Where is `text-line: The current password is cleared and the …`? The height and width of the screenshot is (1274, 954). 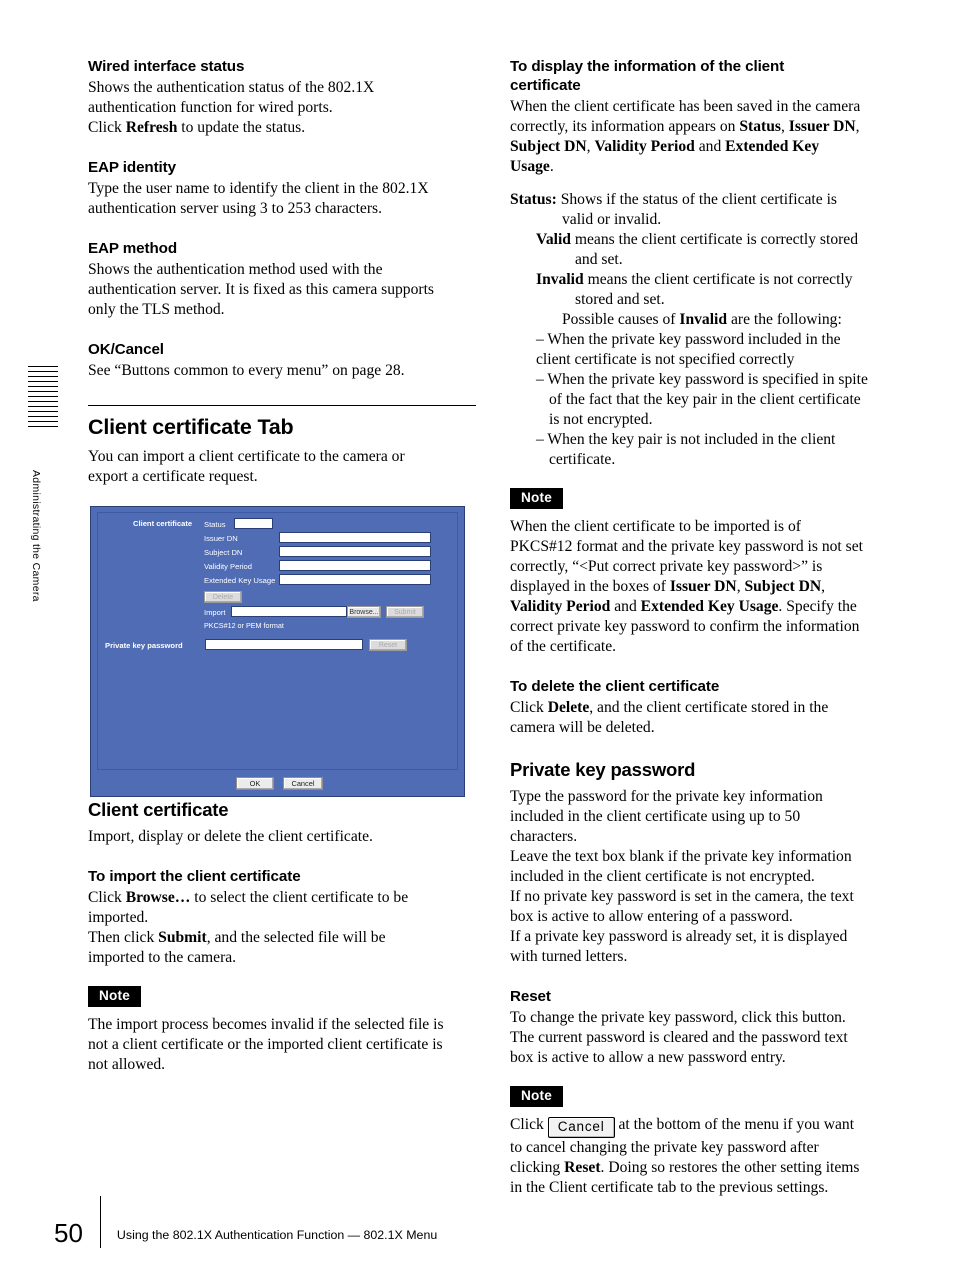
text-line: The current password is cleared and the … is located at coordinates (679, 1037).